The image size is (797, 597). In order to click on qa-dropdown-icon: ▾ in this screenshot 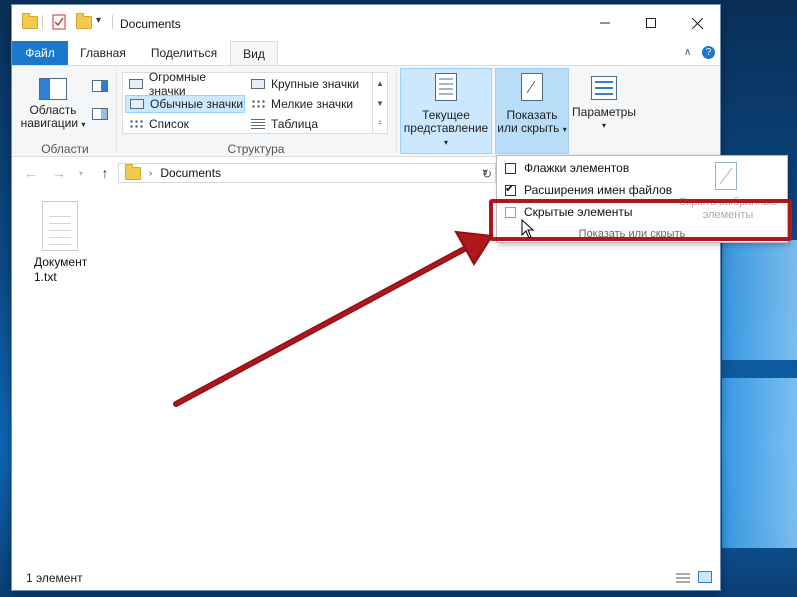, I will do `click(98, 20)`.